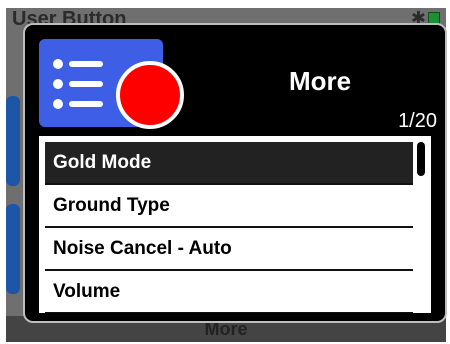 The image size is (450, 344). What do you see at coordinates (421, 159) in the screenshot?
I see `scrollbar` at bounding box center [421, 159].